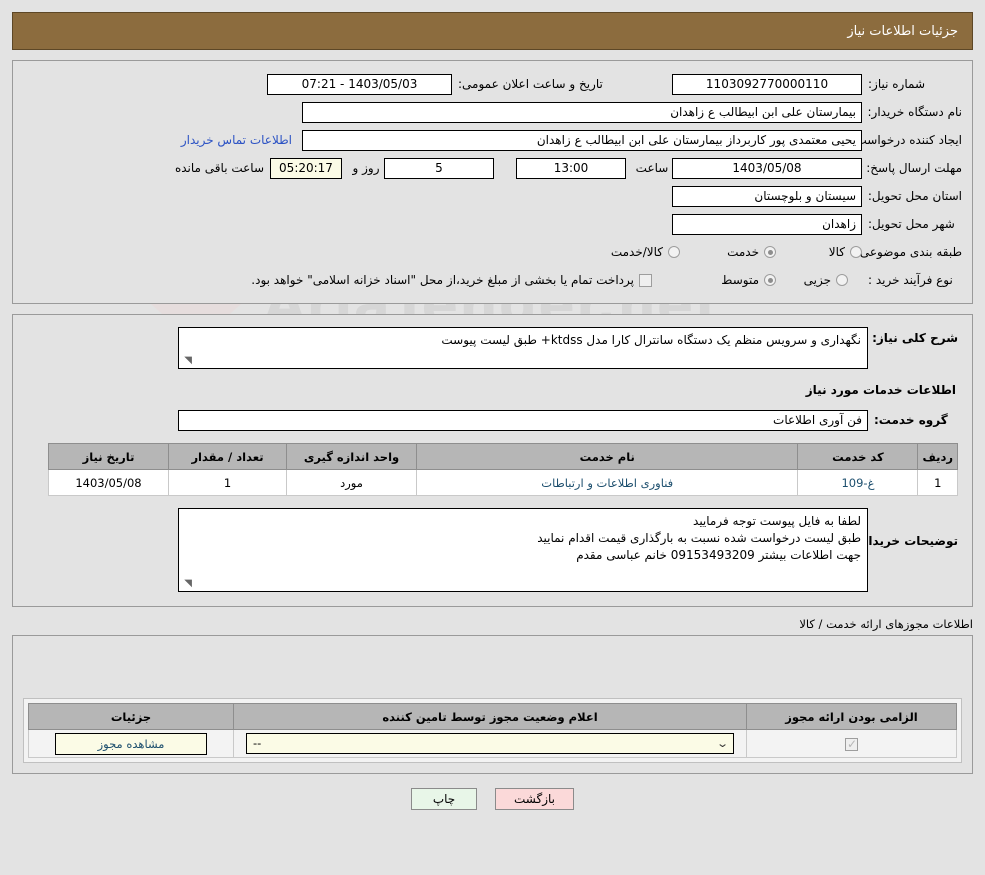 This screenshot has width=985, height=875. Describe the element at coordinates (219, 168) in the screenshot. I see `remaining-time-label: ساعت باقی مانده` at that location.